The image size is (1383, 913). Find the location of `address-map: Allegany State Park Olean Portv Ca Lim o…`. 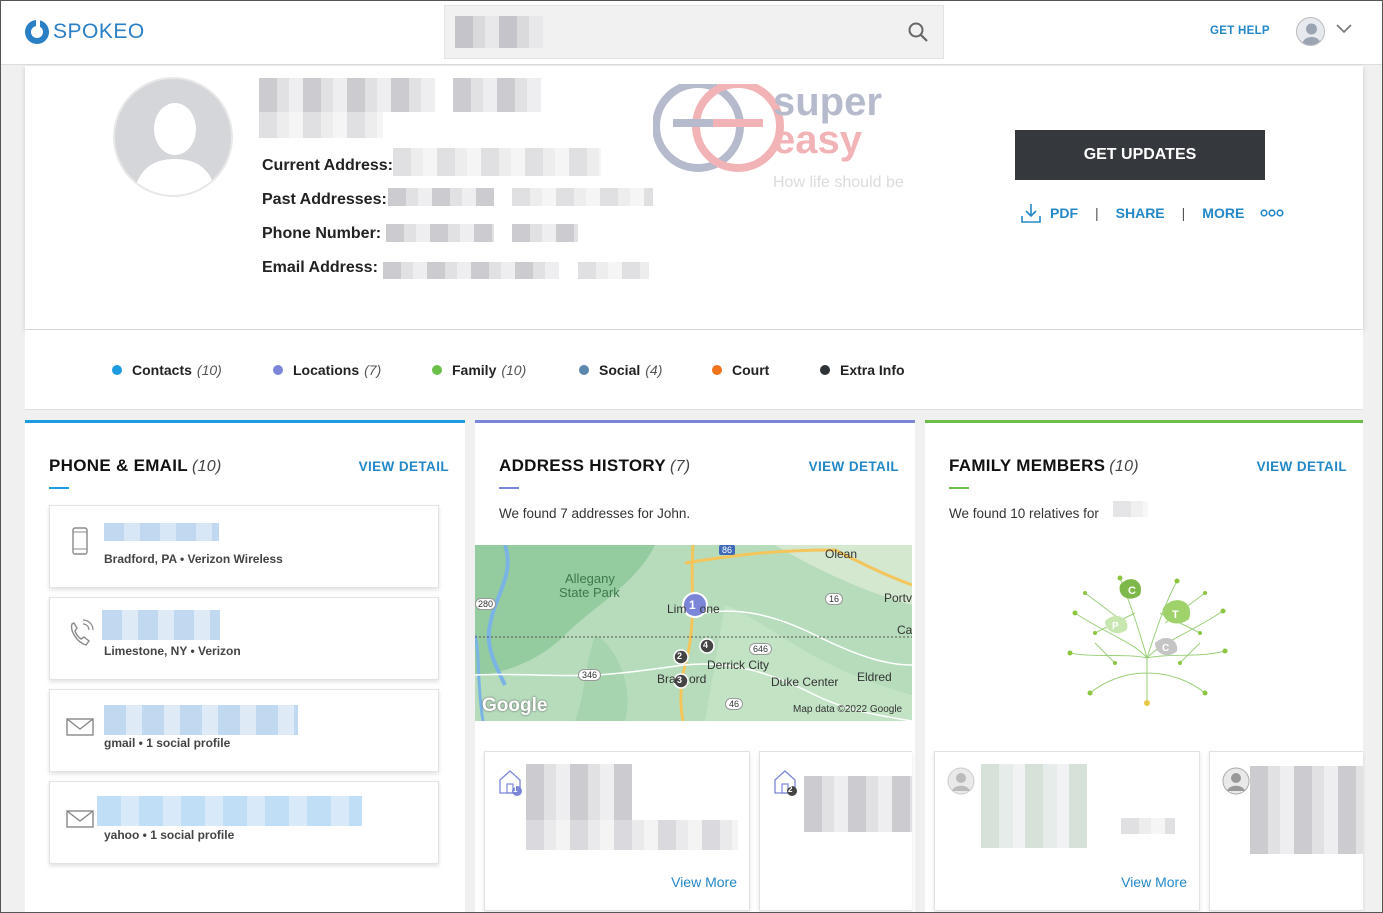

address-map: Allegany State Park Olean Portv Ca Lim o… is located at coordinates (693, 633).